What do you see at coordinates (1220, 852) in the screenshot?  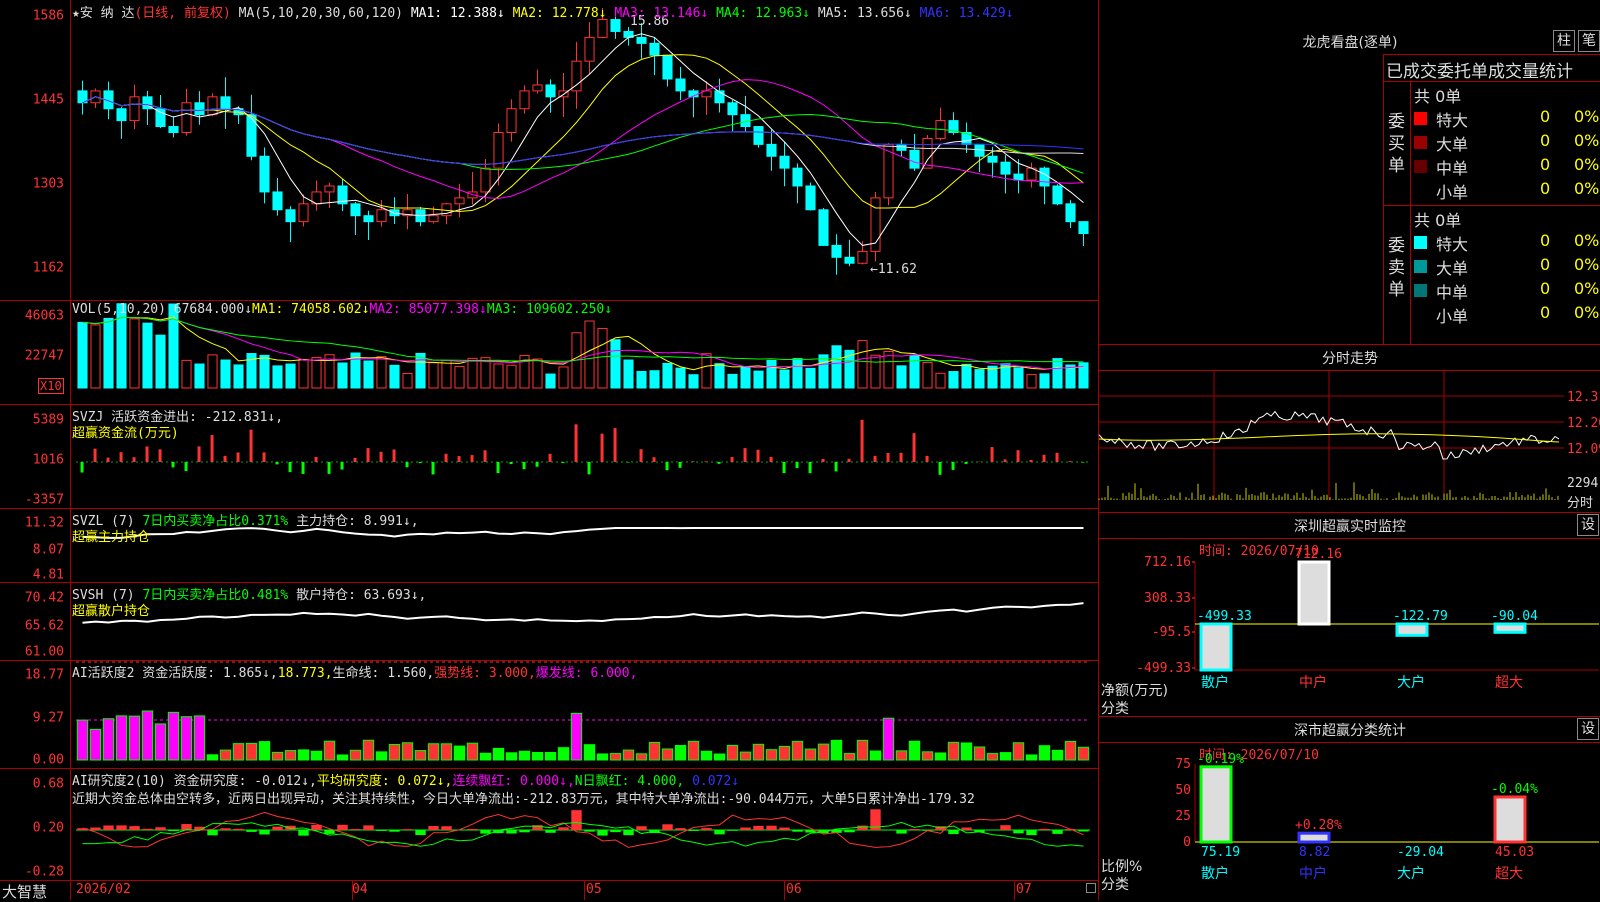 I see `bar-value-label: 75.19` at bounding box center [1220, 852].